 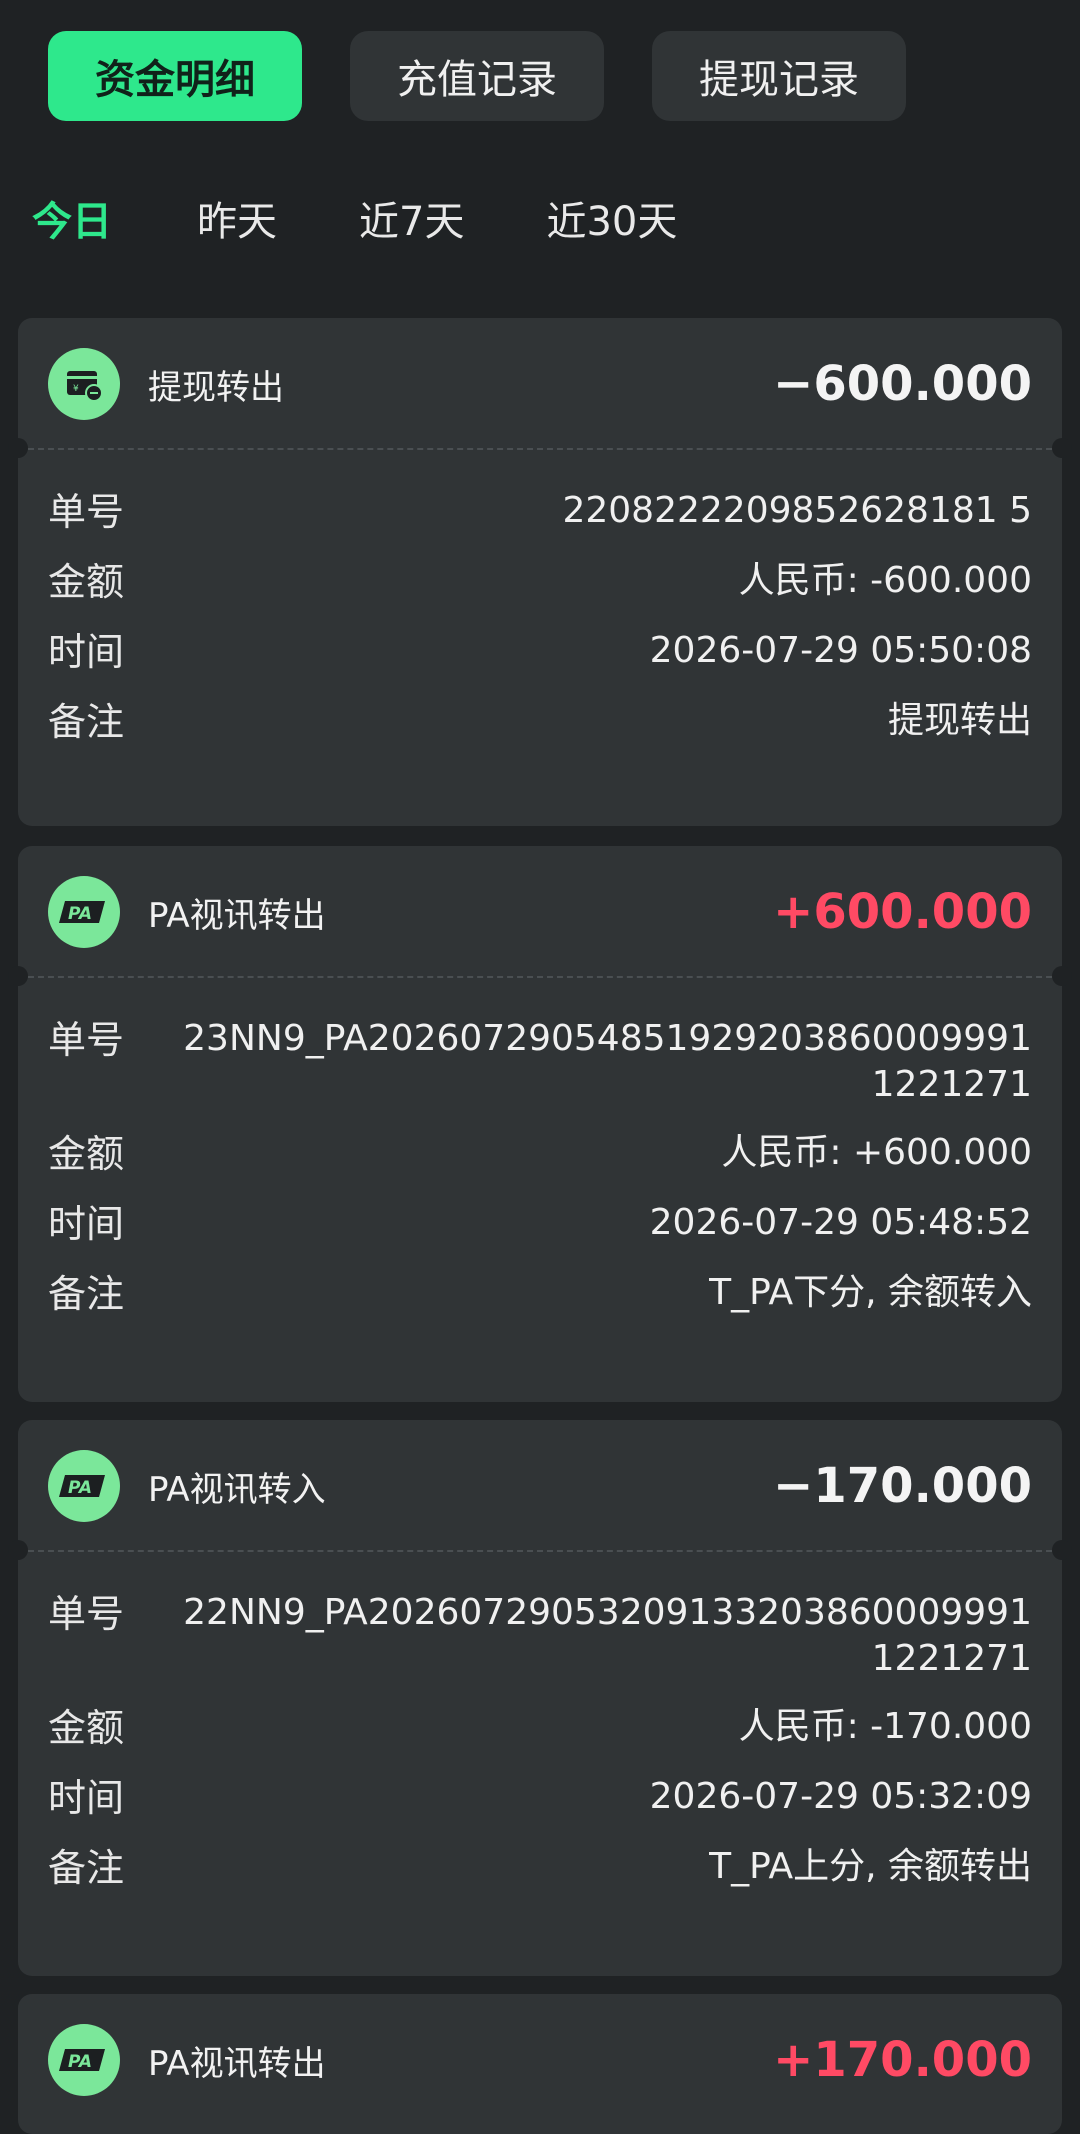 What do you see at coordinates (840, 650) in the screenshot?
I see `record-time: 2026-07-29 05:50:08` at bounding box center [840, 650].